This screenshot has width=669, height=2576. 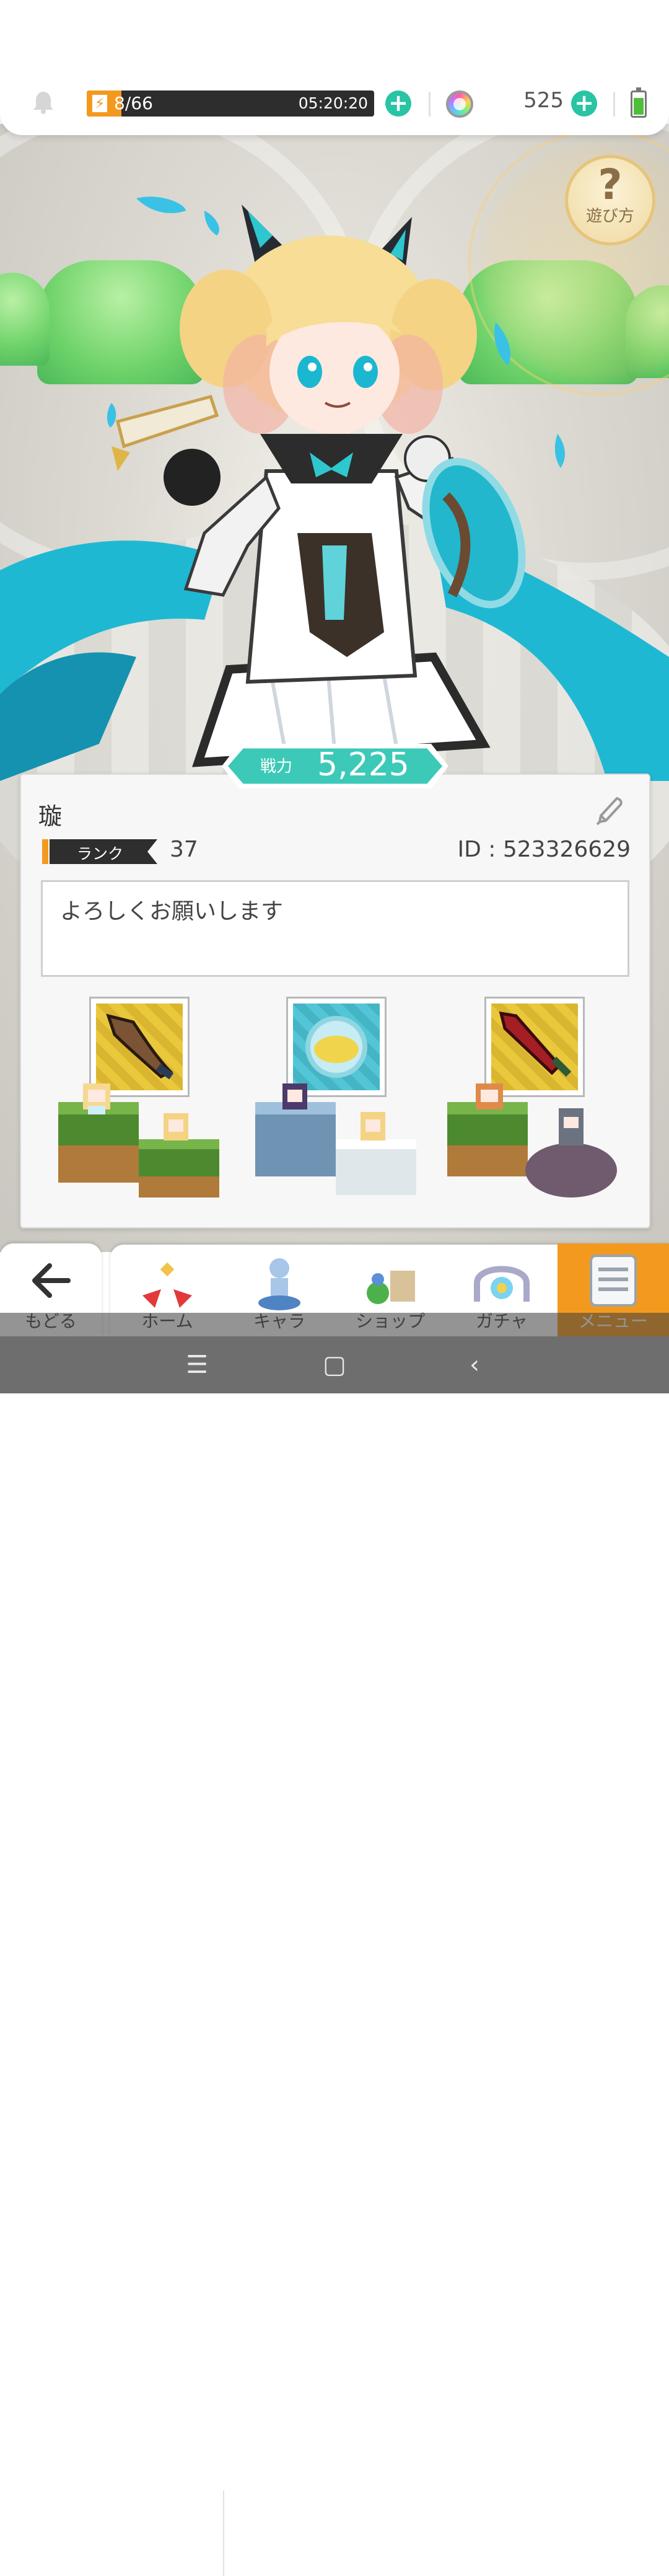 What do you see at coordinates (613, 1281) in the screenshot?
I see `menu-list-icon` at bounding box center [613, 1281].